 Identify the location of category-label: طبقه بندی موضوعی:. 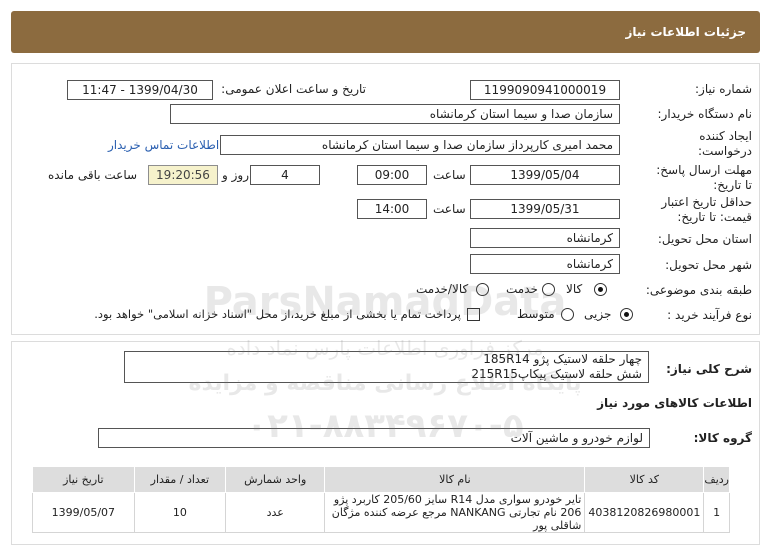
(698, 290).